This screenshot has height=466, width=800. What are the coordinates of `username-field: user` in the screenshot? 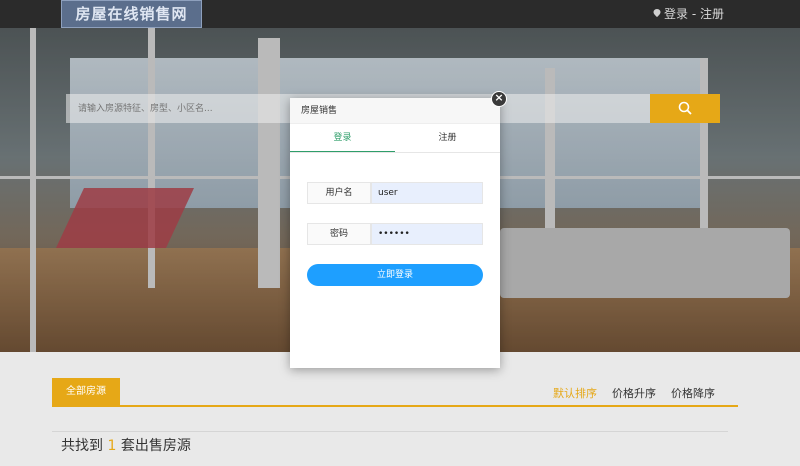 It's located at (427, 193).